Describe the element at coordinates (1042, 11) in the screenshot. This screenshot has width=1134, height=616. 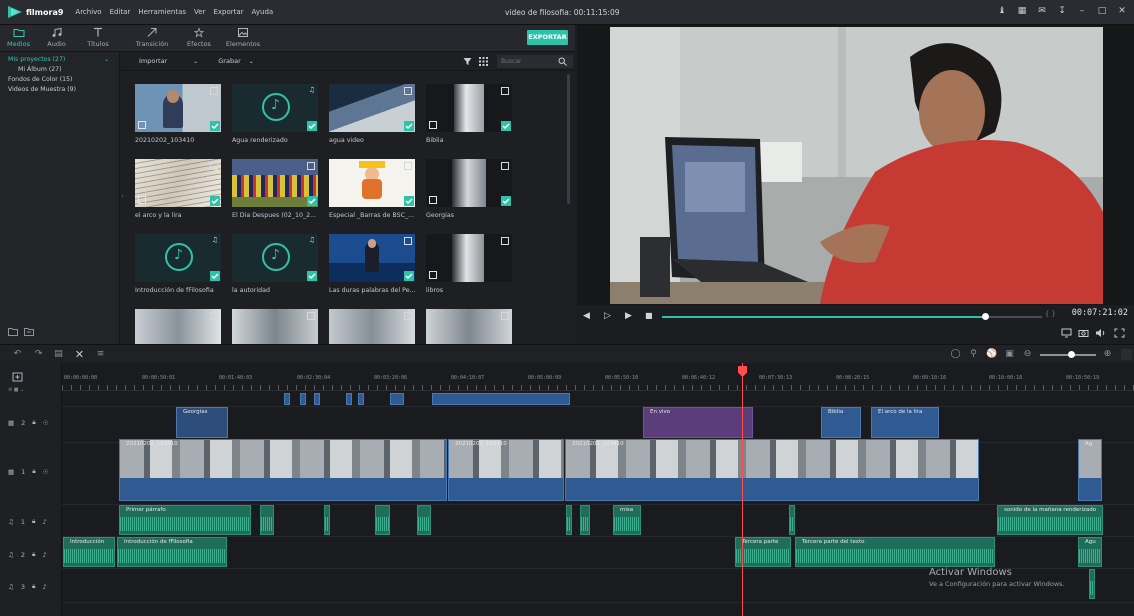
I see `mail-icon: ✉` at that location.